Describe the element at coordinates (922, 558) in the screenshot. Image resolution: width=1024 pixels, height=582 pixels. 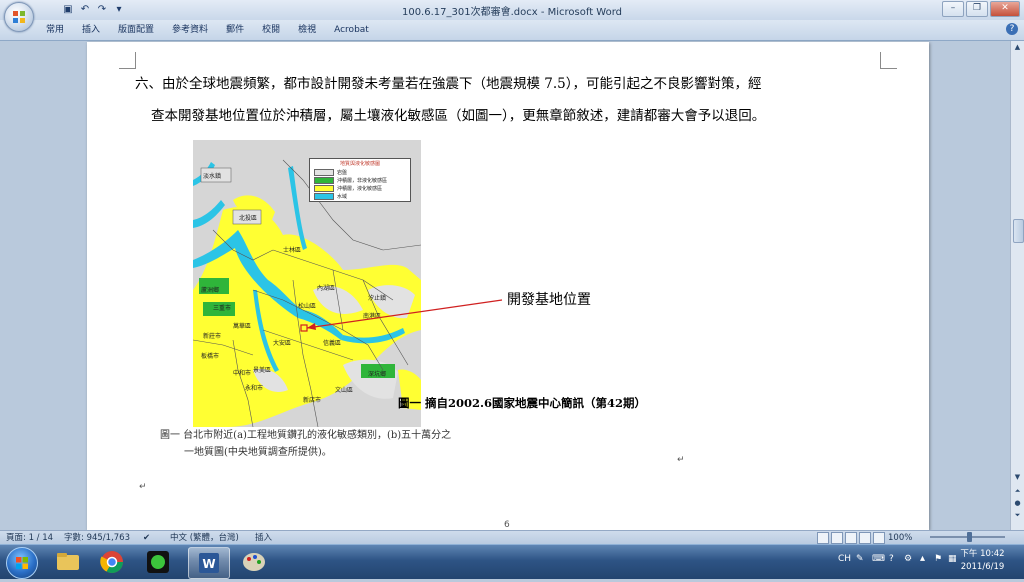
I see `show-hidden-icons: ▴` at that location.